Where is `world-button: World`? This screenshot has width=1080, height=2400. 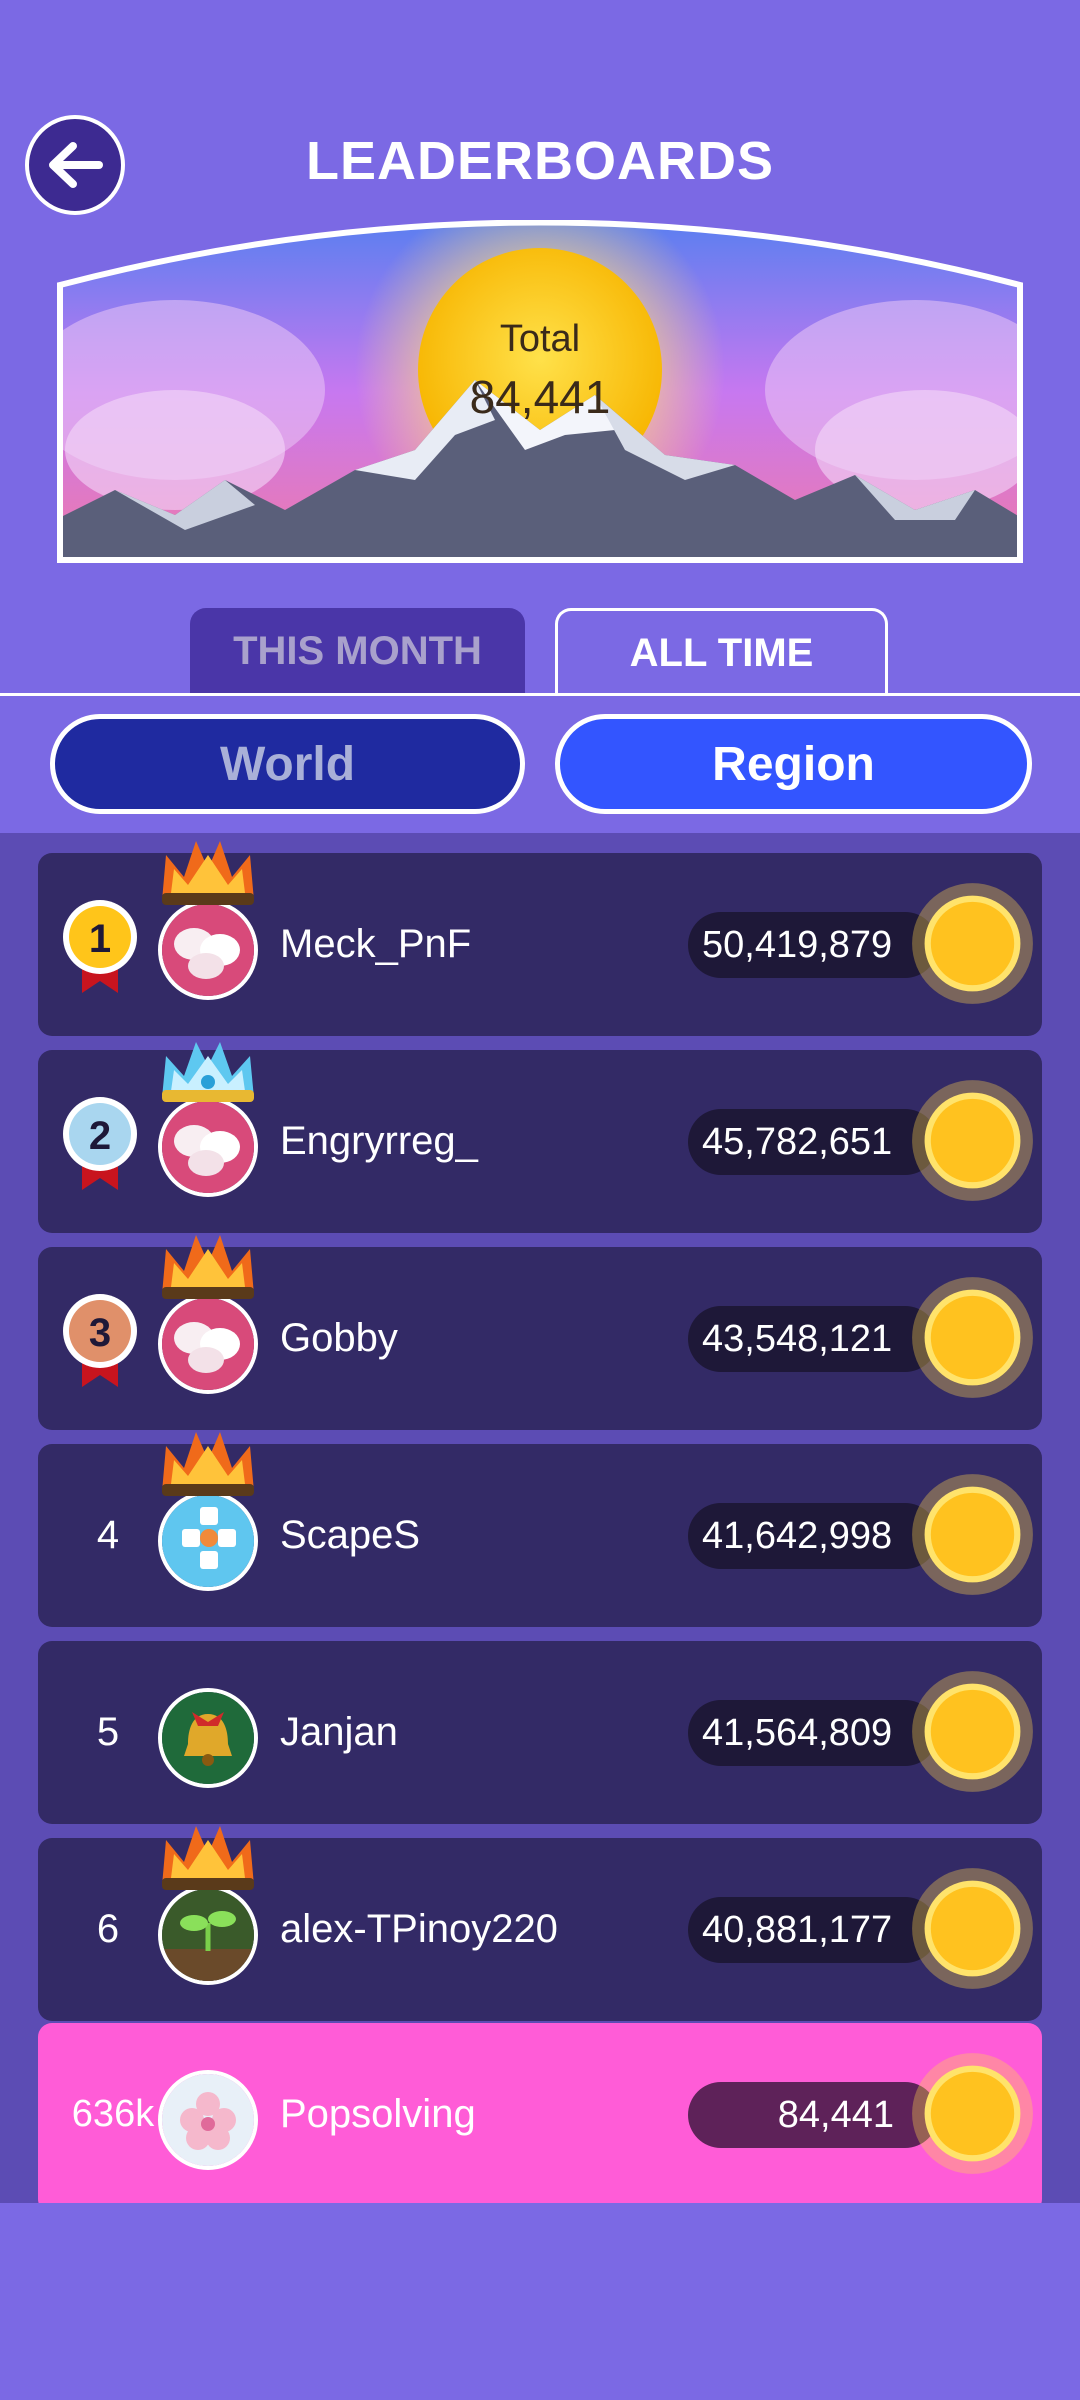 world-button: World is located at coordinates (287, 764).